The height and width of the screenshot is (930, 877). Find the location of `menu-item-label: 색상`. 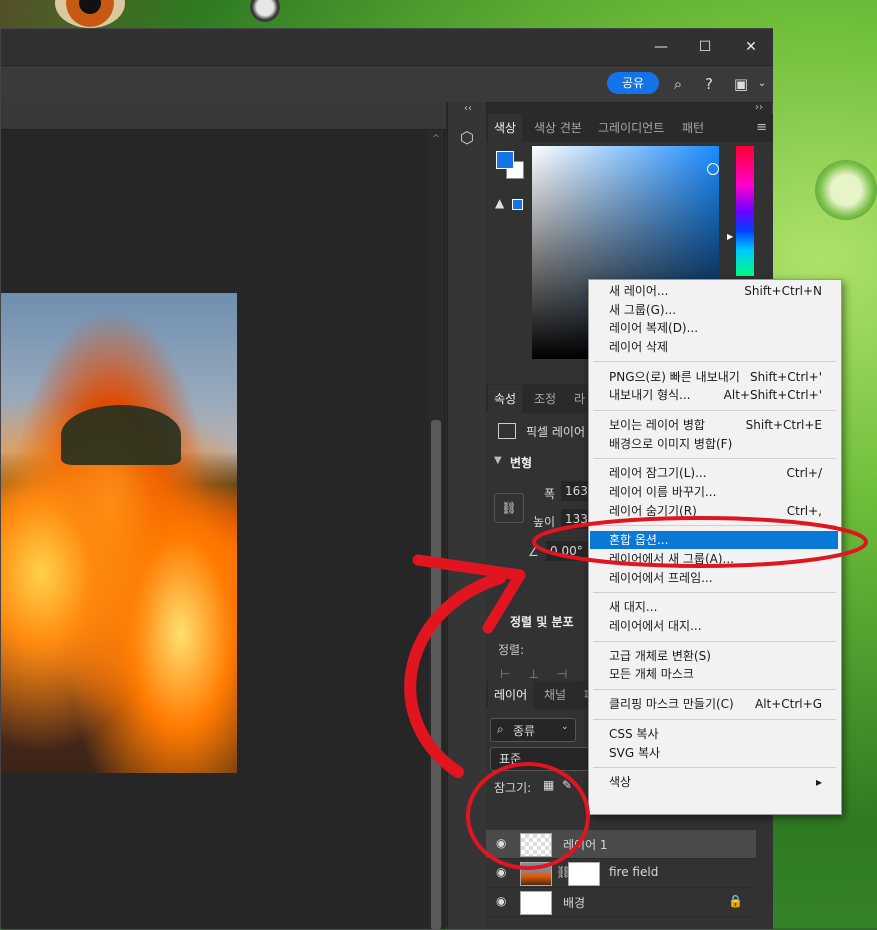

menu-item-label: 색상 is located at coordinates (620, 782).